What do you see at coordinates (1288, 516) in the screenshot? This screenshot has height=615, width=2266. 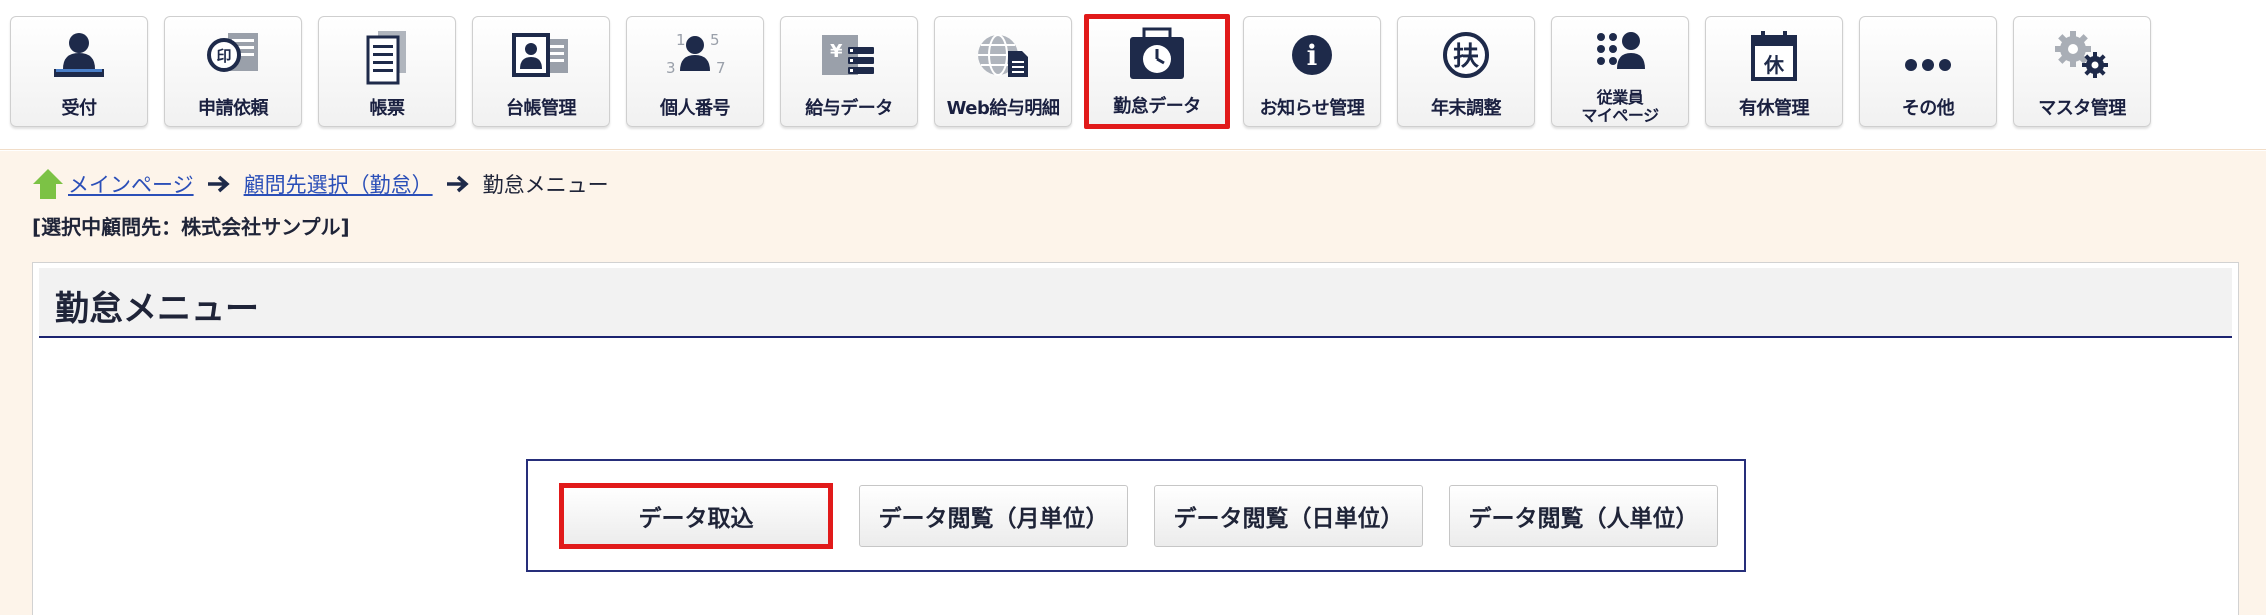 I see `data-view-daily-button: データ閲覧（日単位）` at bounding box center [1288, 516].